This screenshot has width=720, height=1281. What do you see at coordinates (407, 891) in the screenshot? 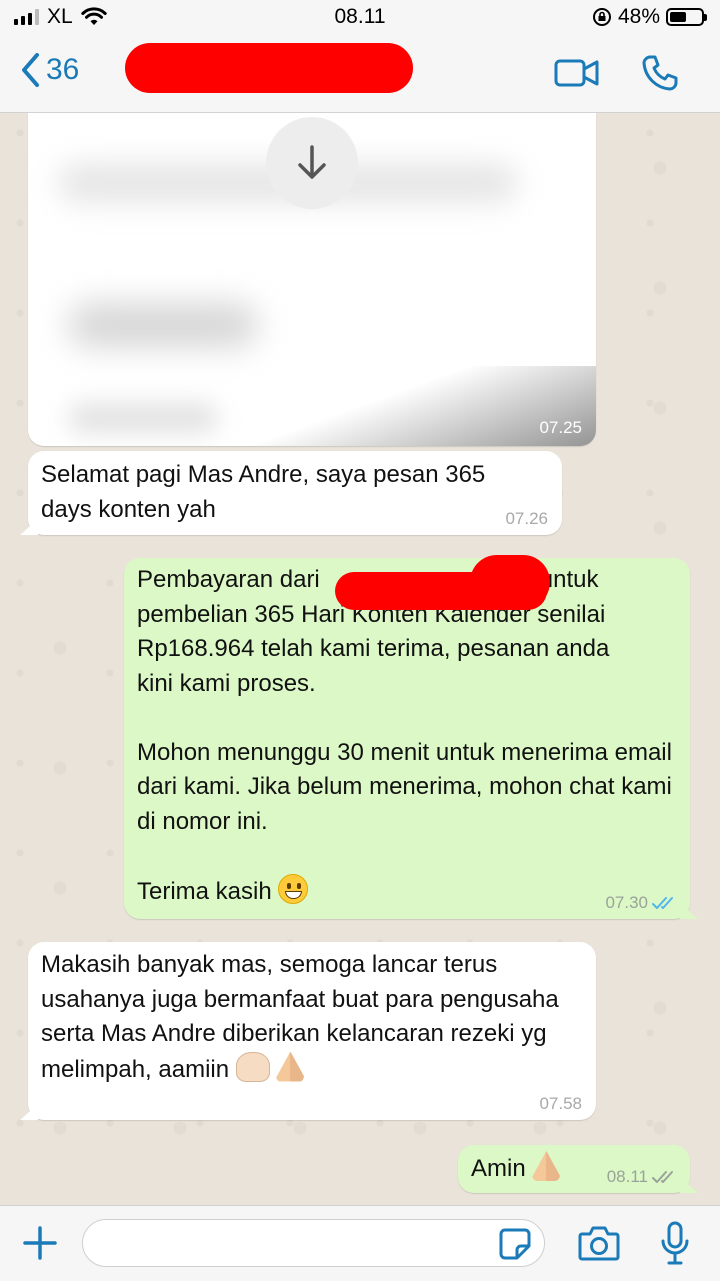
I see `message-paragraph: Terima kasih` at bounding box center [407, 891].